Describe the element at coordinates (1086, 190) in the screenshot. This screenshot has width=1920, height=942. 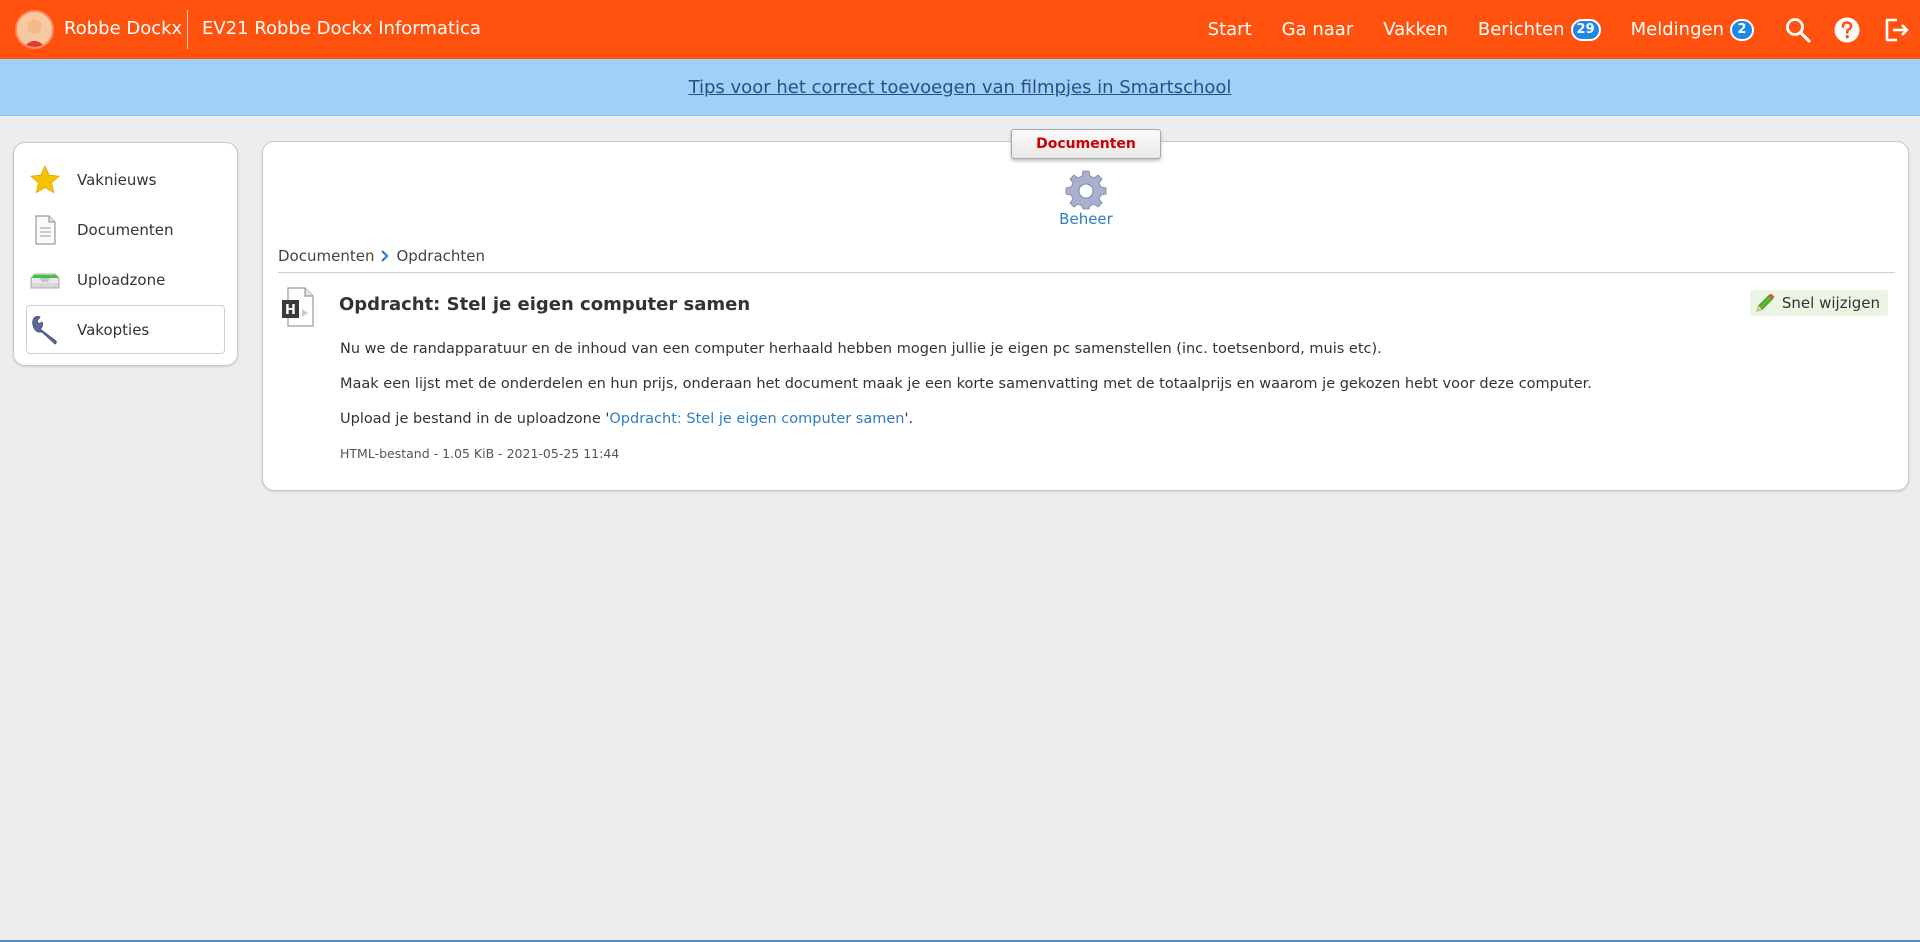
I see `gear-icon` at that location.